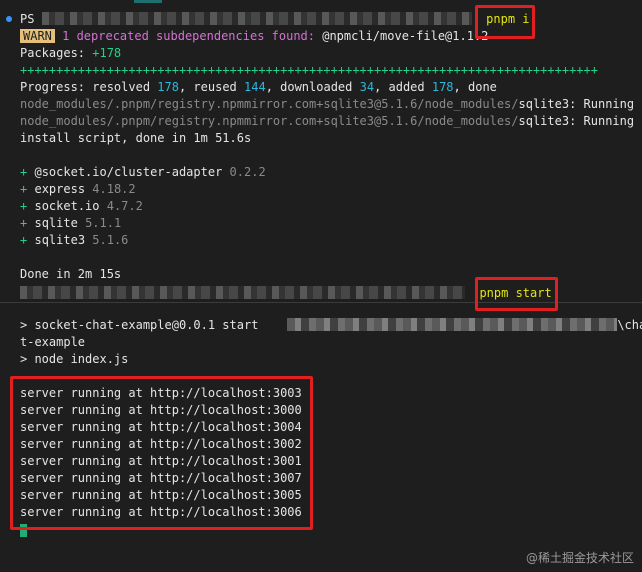 The image size is (642, 572). Describe the element at coordinates (37, 36) in the screenshot. I see `warn-badge: WARN` at that location.